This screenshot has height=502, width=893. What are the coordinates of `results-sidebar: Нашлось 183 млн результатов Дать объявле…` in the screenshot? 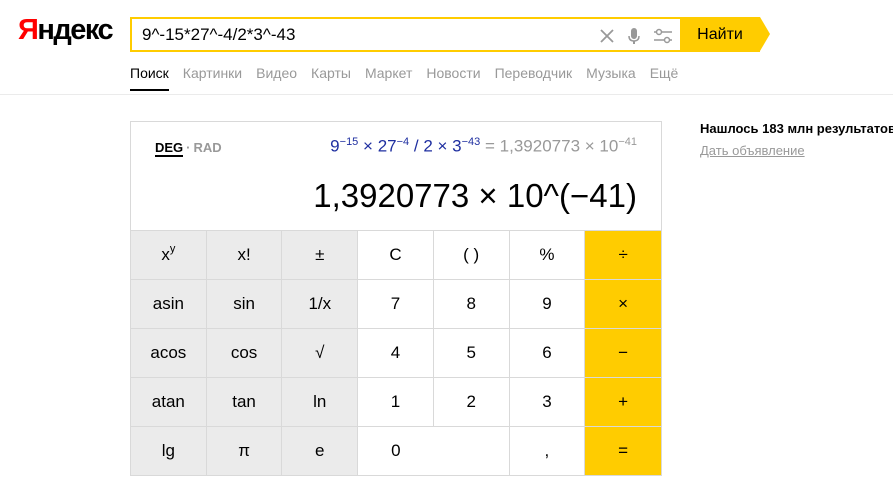 It's located at (796, 139).